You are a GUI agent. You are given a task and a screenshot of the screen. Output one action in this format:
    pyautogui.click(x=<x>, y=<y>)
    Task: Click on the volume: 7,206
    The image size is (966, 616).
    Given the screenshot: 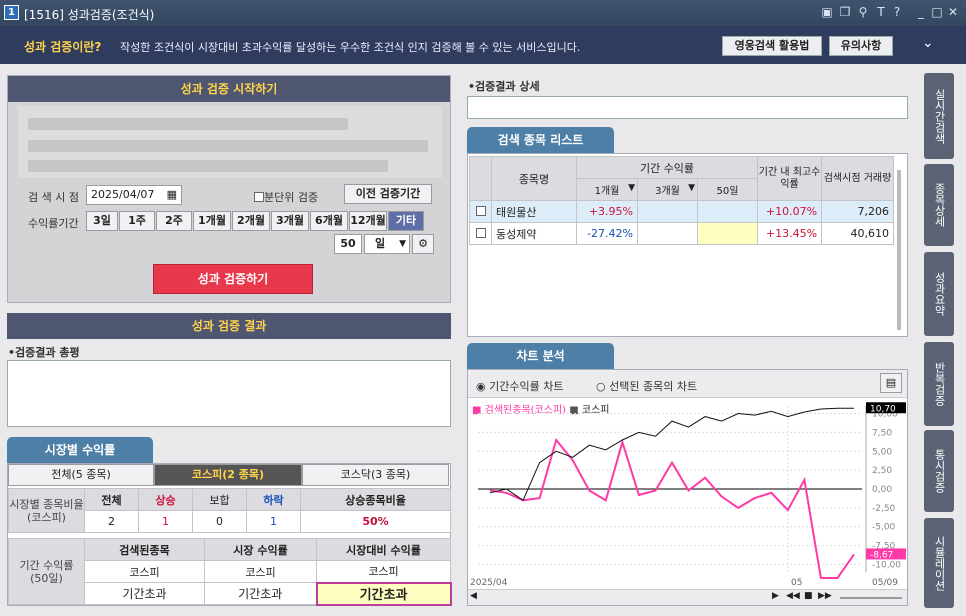 What is the action you would take?
    pyautogui.click(x=858, y=211)
    